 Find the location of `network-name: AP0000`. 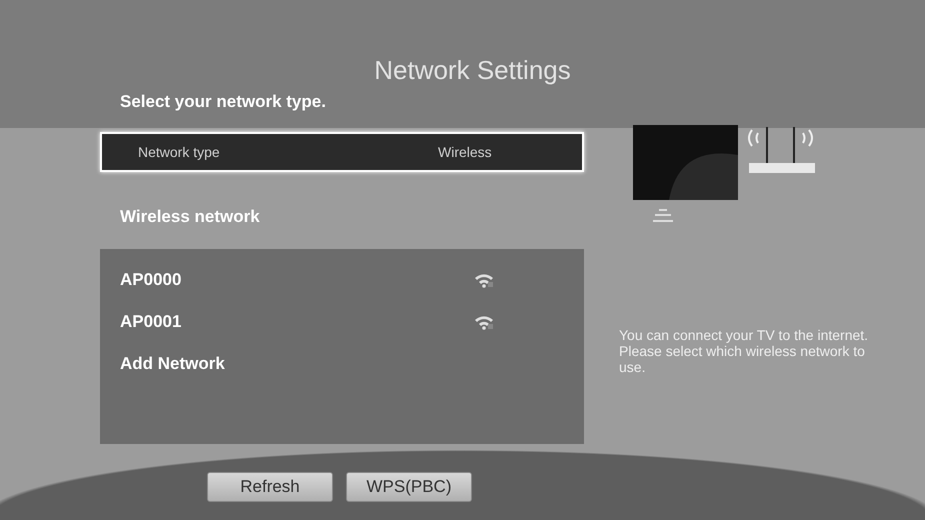

network-name: AP0000 is located at coordinates (151, 280).